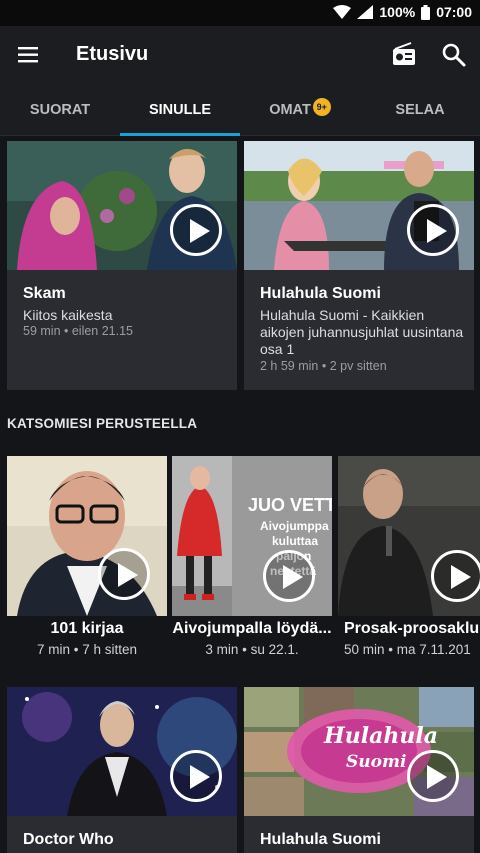 The width and height of the screenshot is (480, 853). I want to click on tab-suorat: SUORAT, so click(60, 110).